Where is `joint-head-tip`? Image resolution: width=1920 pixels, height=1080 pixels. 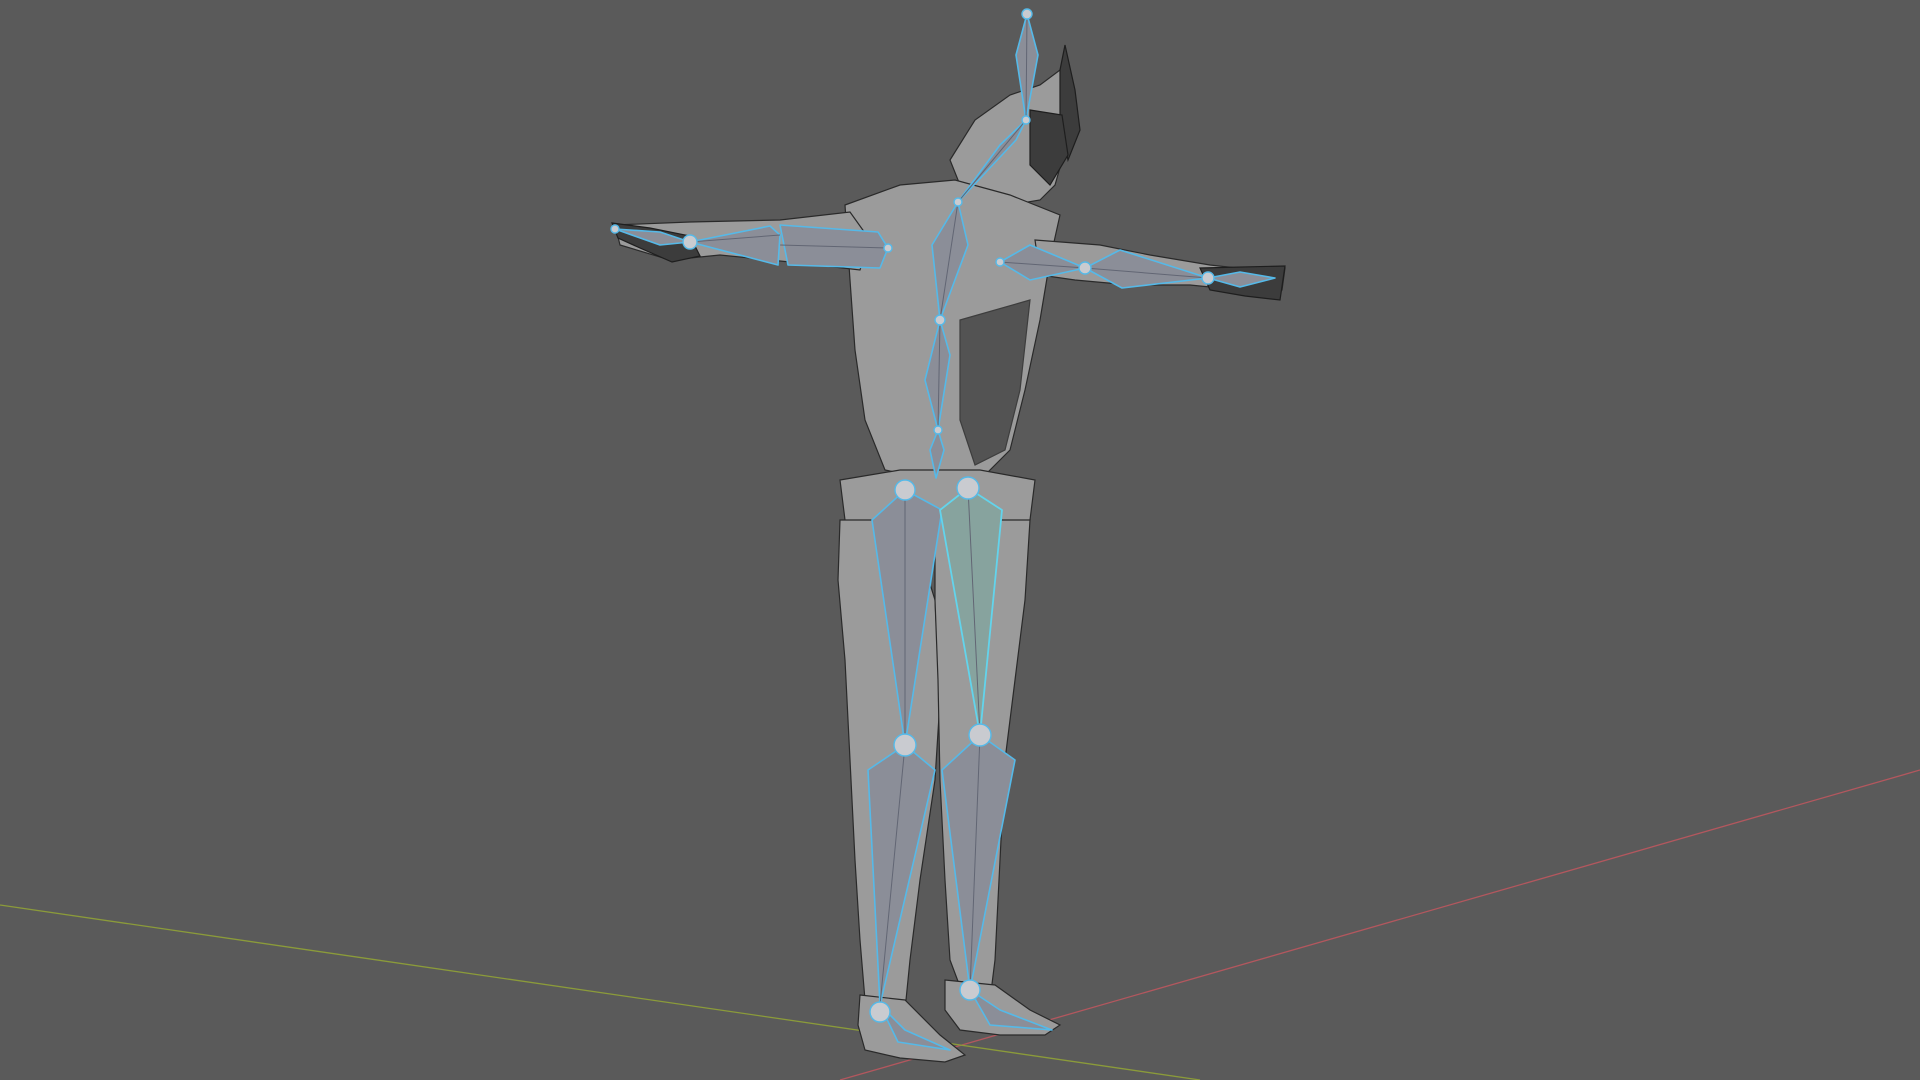 joint-head-tip is located at coordinates (1027, 14).